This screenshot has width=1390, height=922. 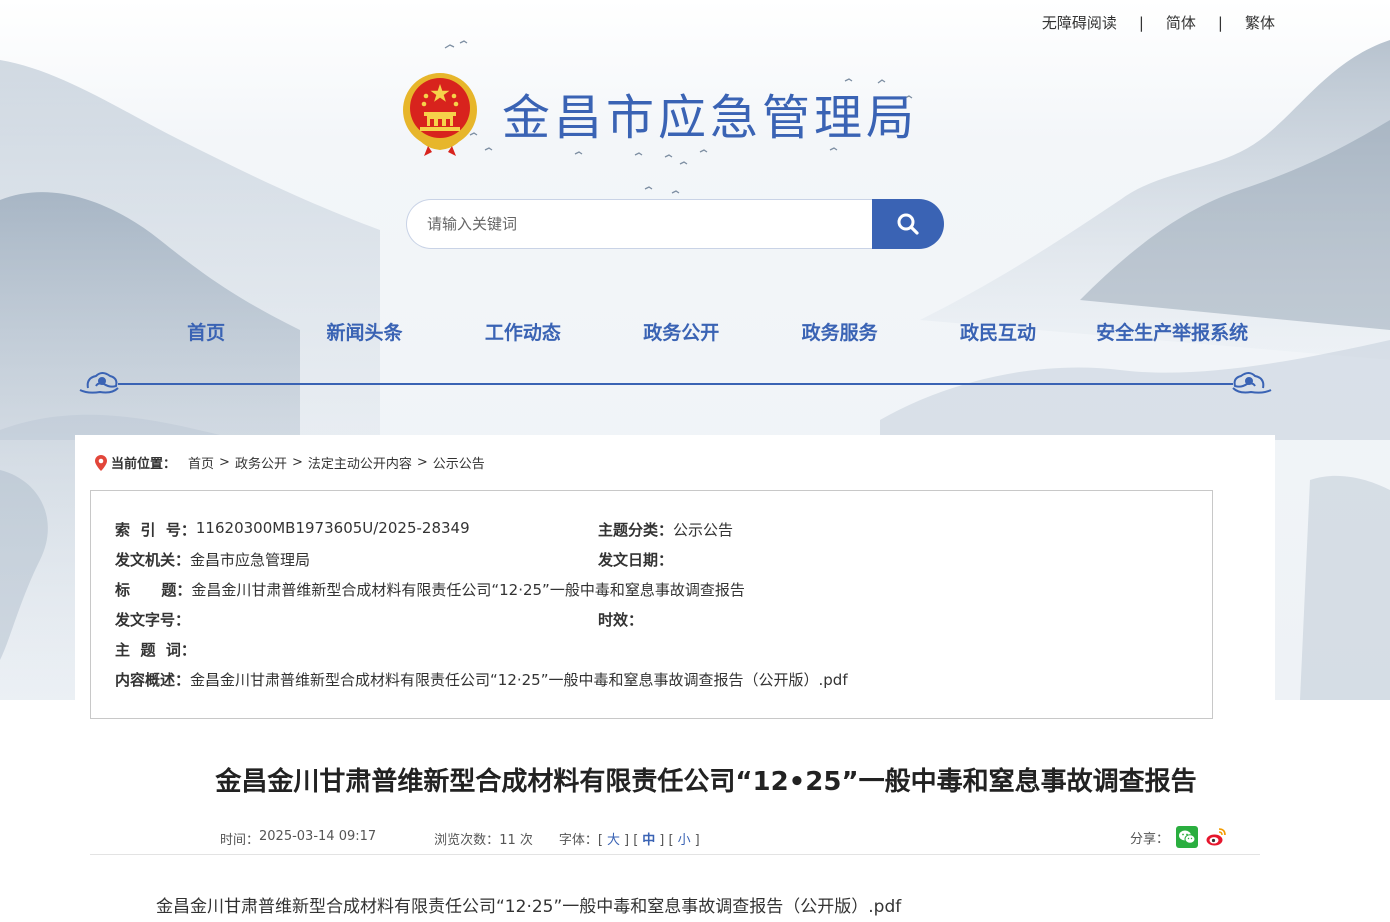 I want to click on nav-item-work-news: 工作动态, so click(x=523, y=331).